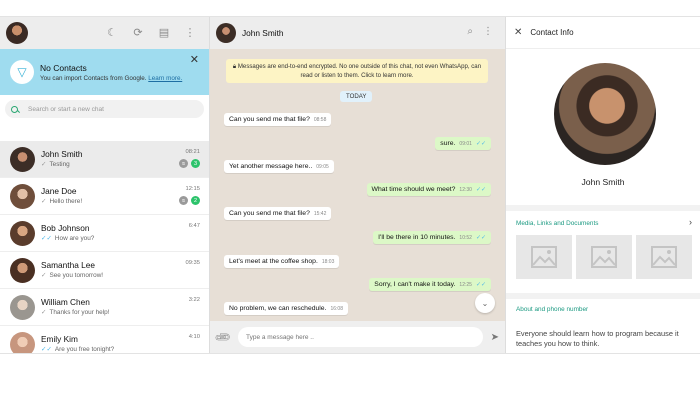 The width and height of the screenshot is (700, 394). What do you see at coordinates (194, 337) in the screenshot?
I see `chat-time: 4:10` at bounding box center [194, 337].